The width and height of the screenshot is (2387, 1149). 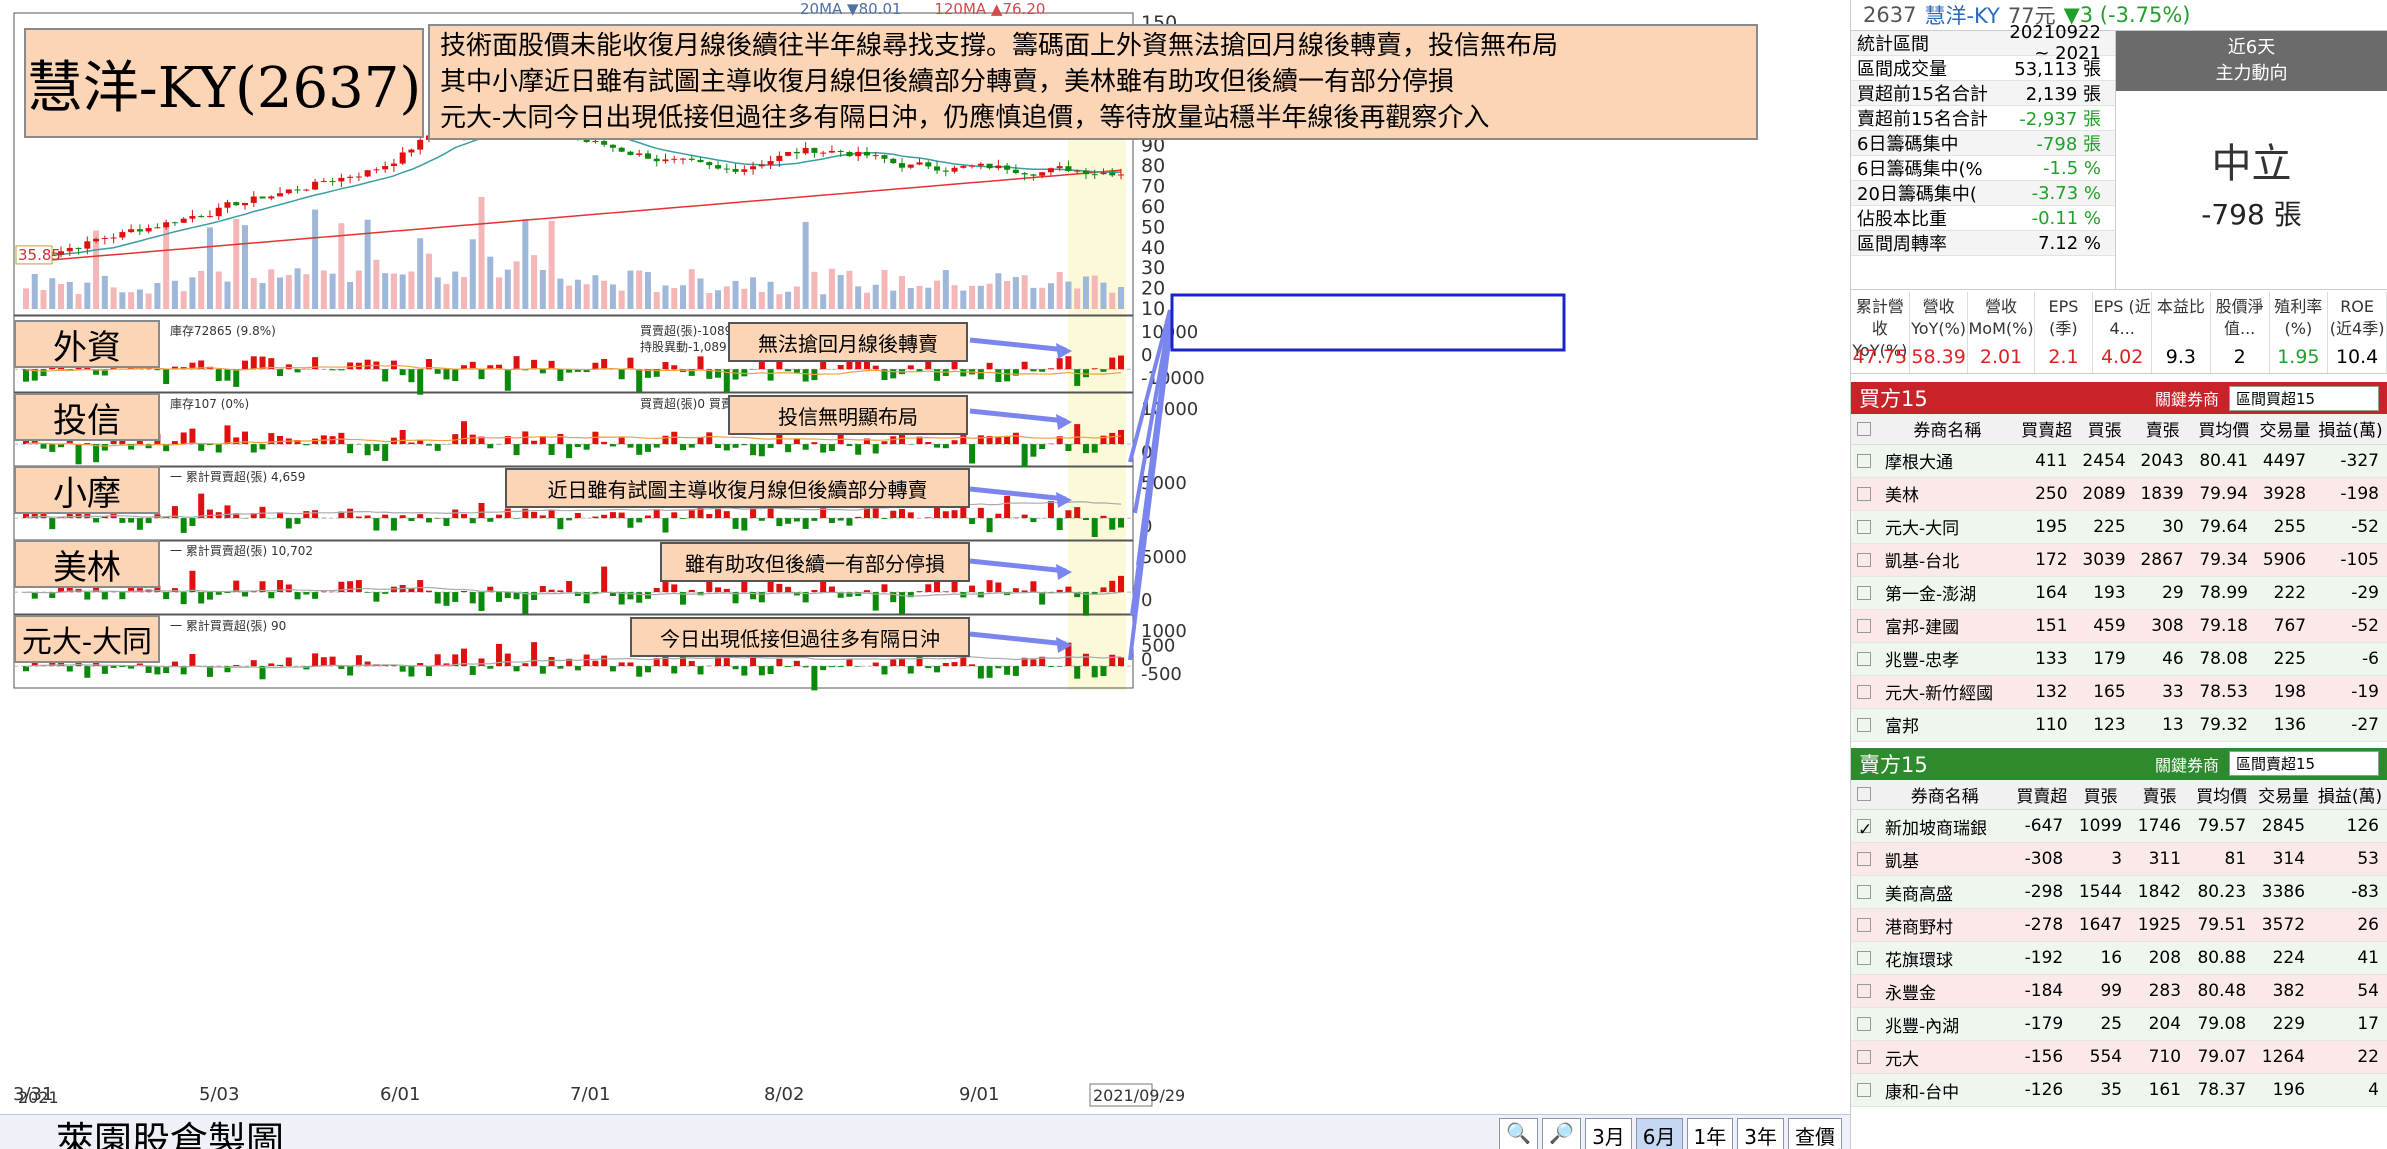 What do you see at coordinates (1864, 829) in the screenshot?
I see `row-checkbox: ✓` at bounding box center [1864, 829].